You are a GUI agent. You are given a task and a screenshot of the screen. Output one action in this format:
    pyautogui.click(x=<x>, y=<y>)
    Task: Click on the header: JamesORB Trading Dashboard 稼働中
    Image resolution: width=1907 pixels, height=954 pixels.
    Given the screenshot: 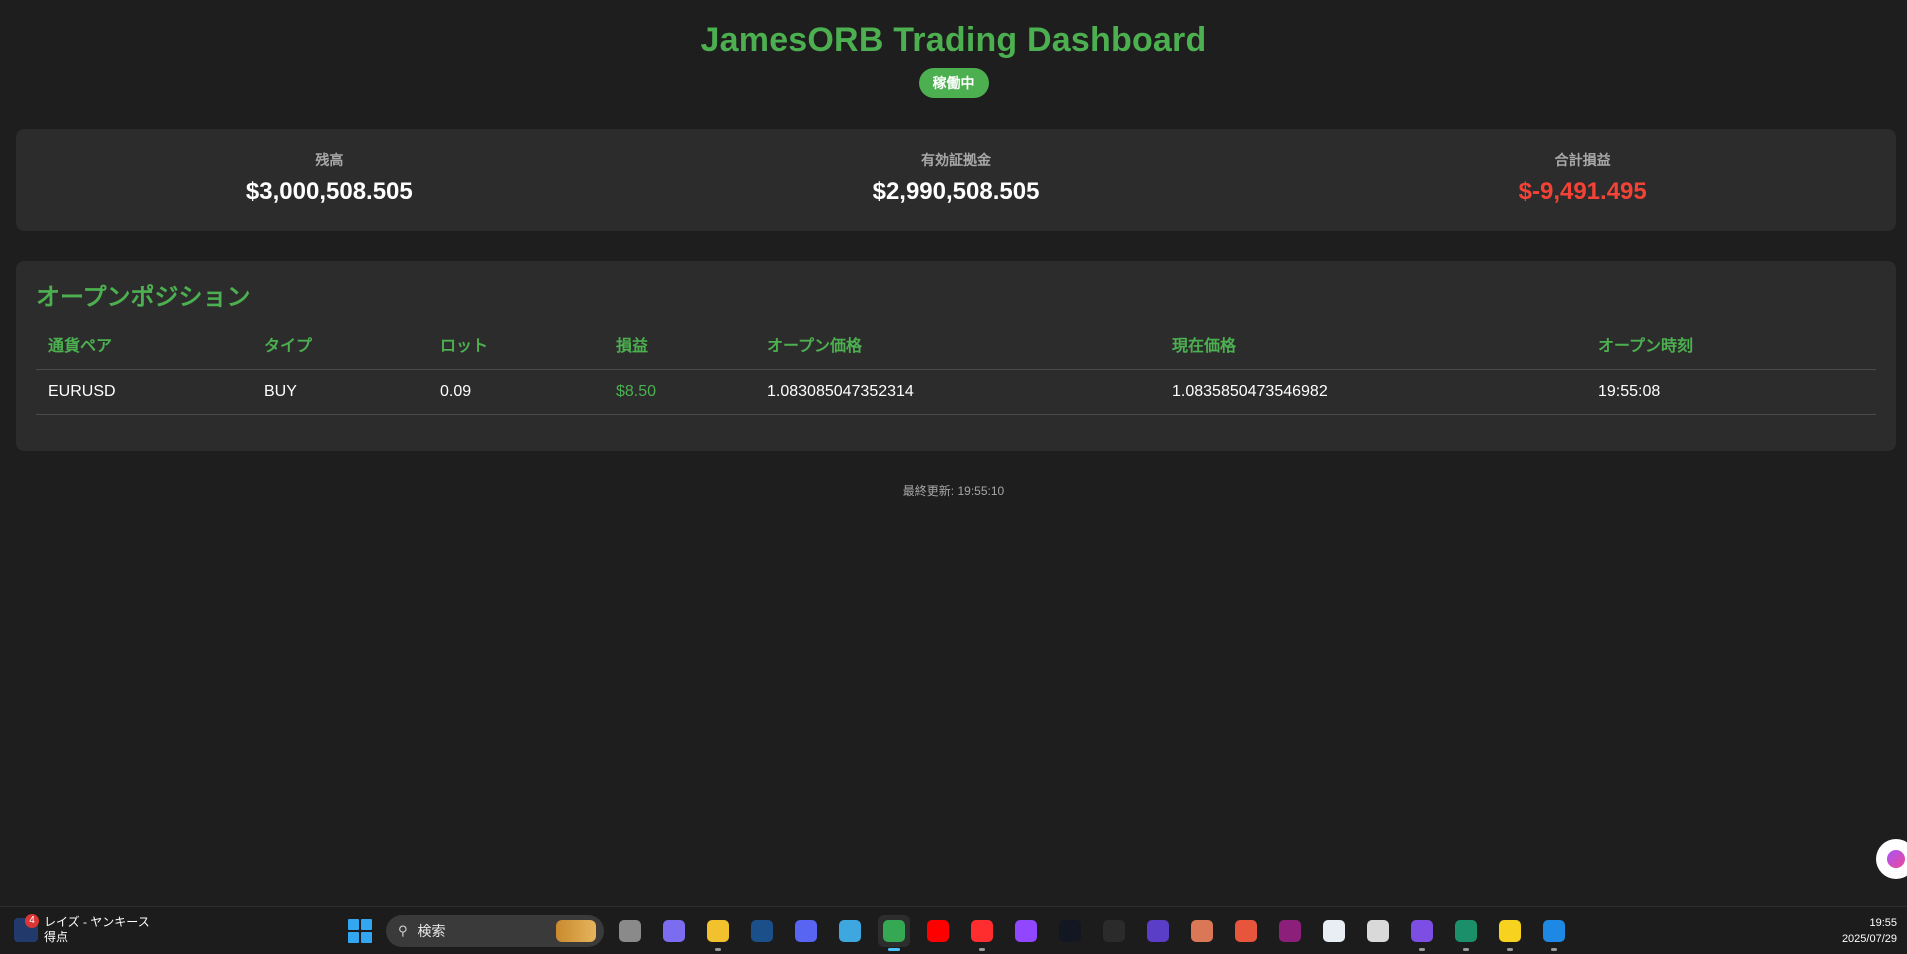 What is the action you would take?
    pyautogui.click(x=953, y=49)
    